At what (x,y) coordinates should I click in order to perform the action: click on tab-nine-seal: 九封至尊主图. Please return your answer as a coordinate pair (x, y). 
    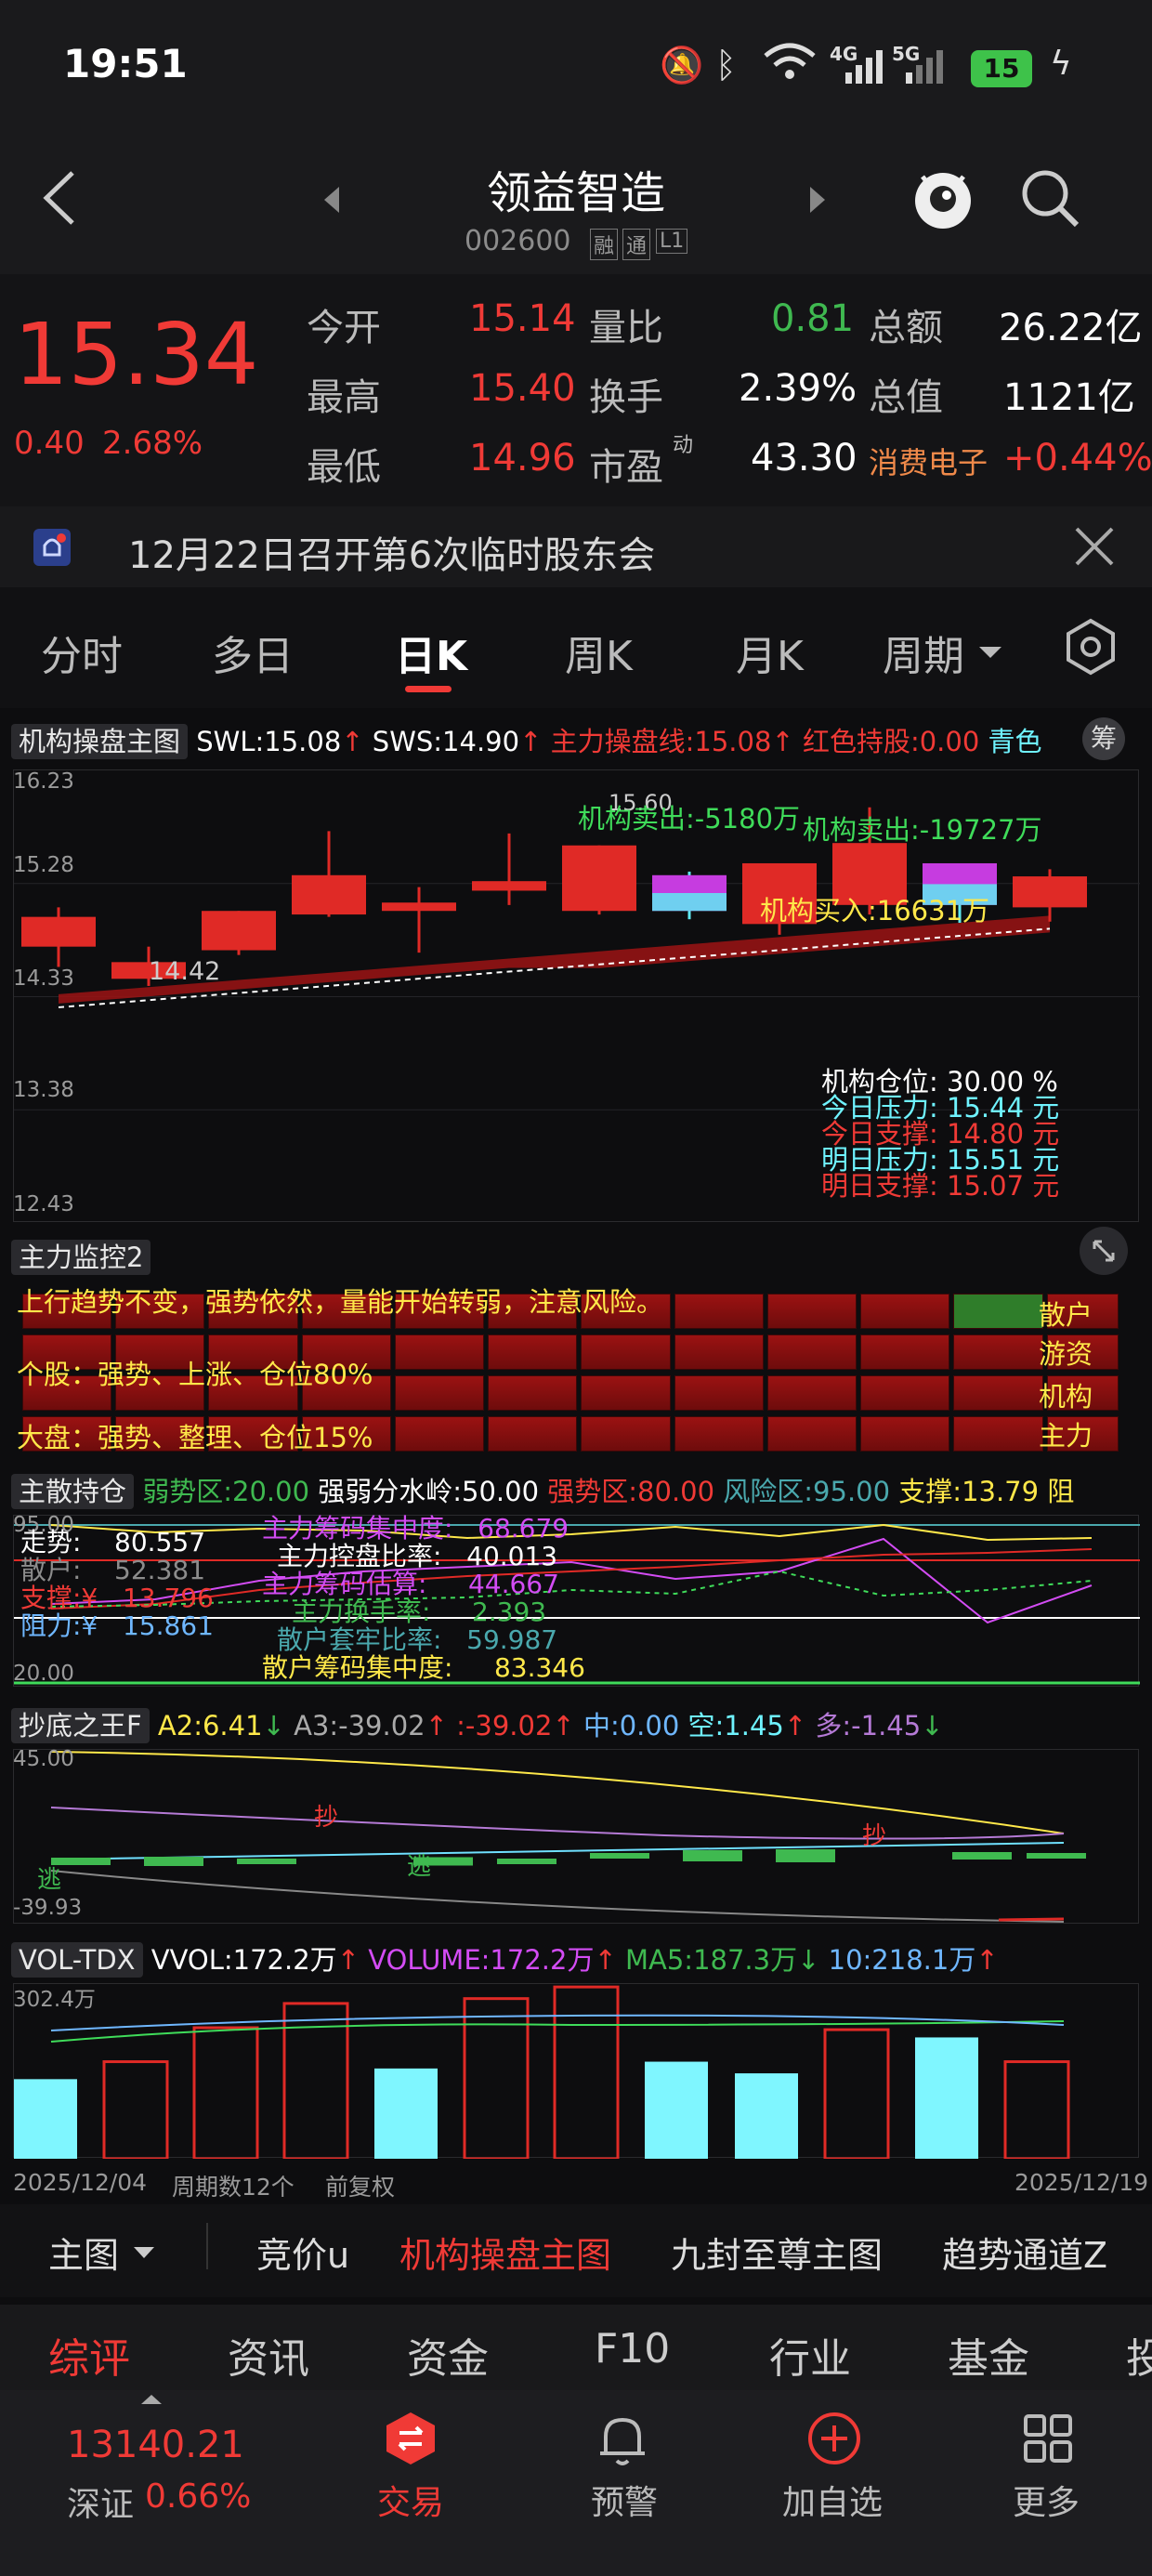
    Looking at the image, I should click on (777, 2252).